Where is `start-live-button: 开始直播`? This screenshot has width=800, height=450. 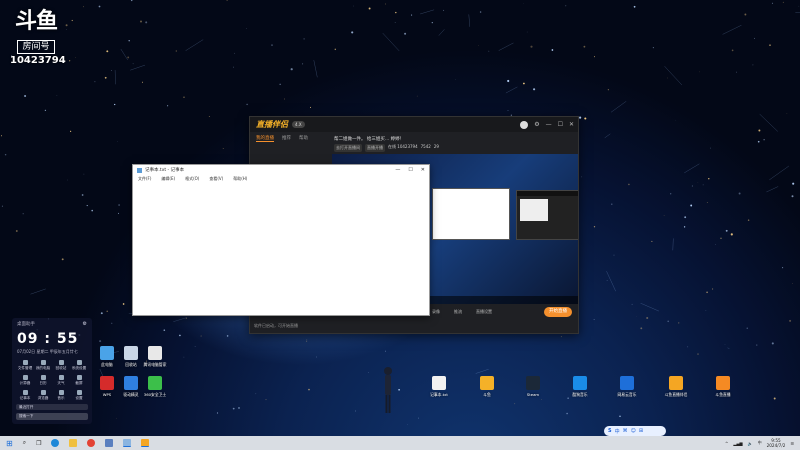 start-live-button: 开始直播 is located at coordinates (558, 312).